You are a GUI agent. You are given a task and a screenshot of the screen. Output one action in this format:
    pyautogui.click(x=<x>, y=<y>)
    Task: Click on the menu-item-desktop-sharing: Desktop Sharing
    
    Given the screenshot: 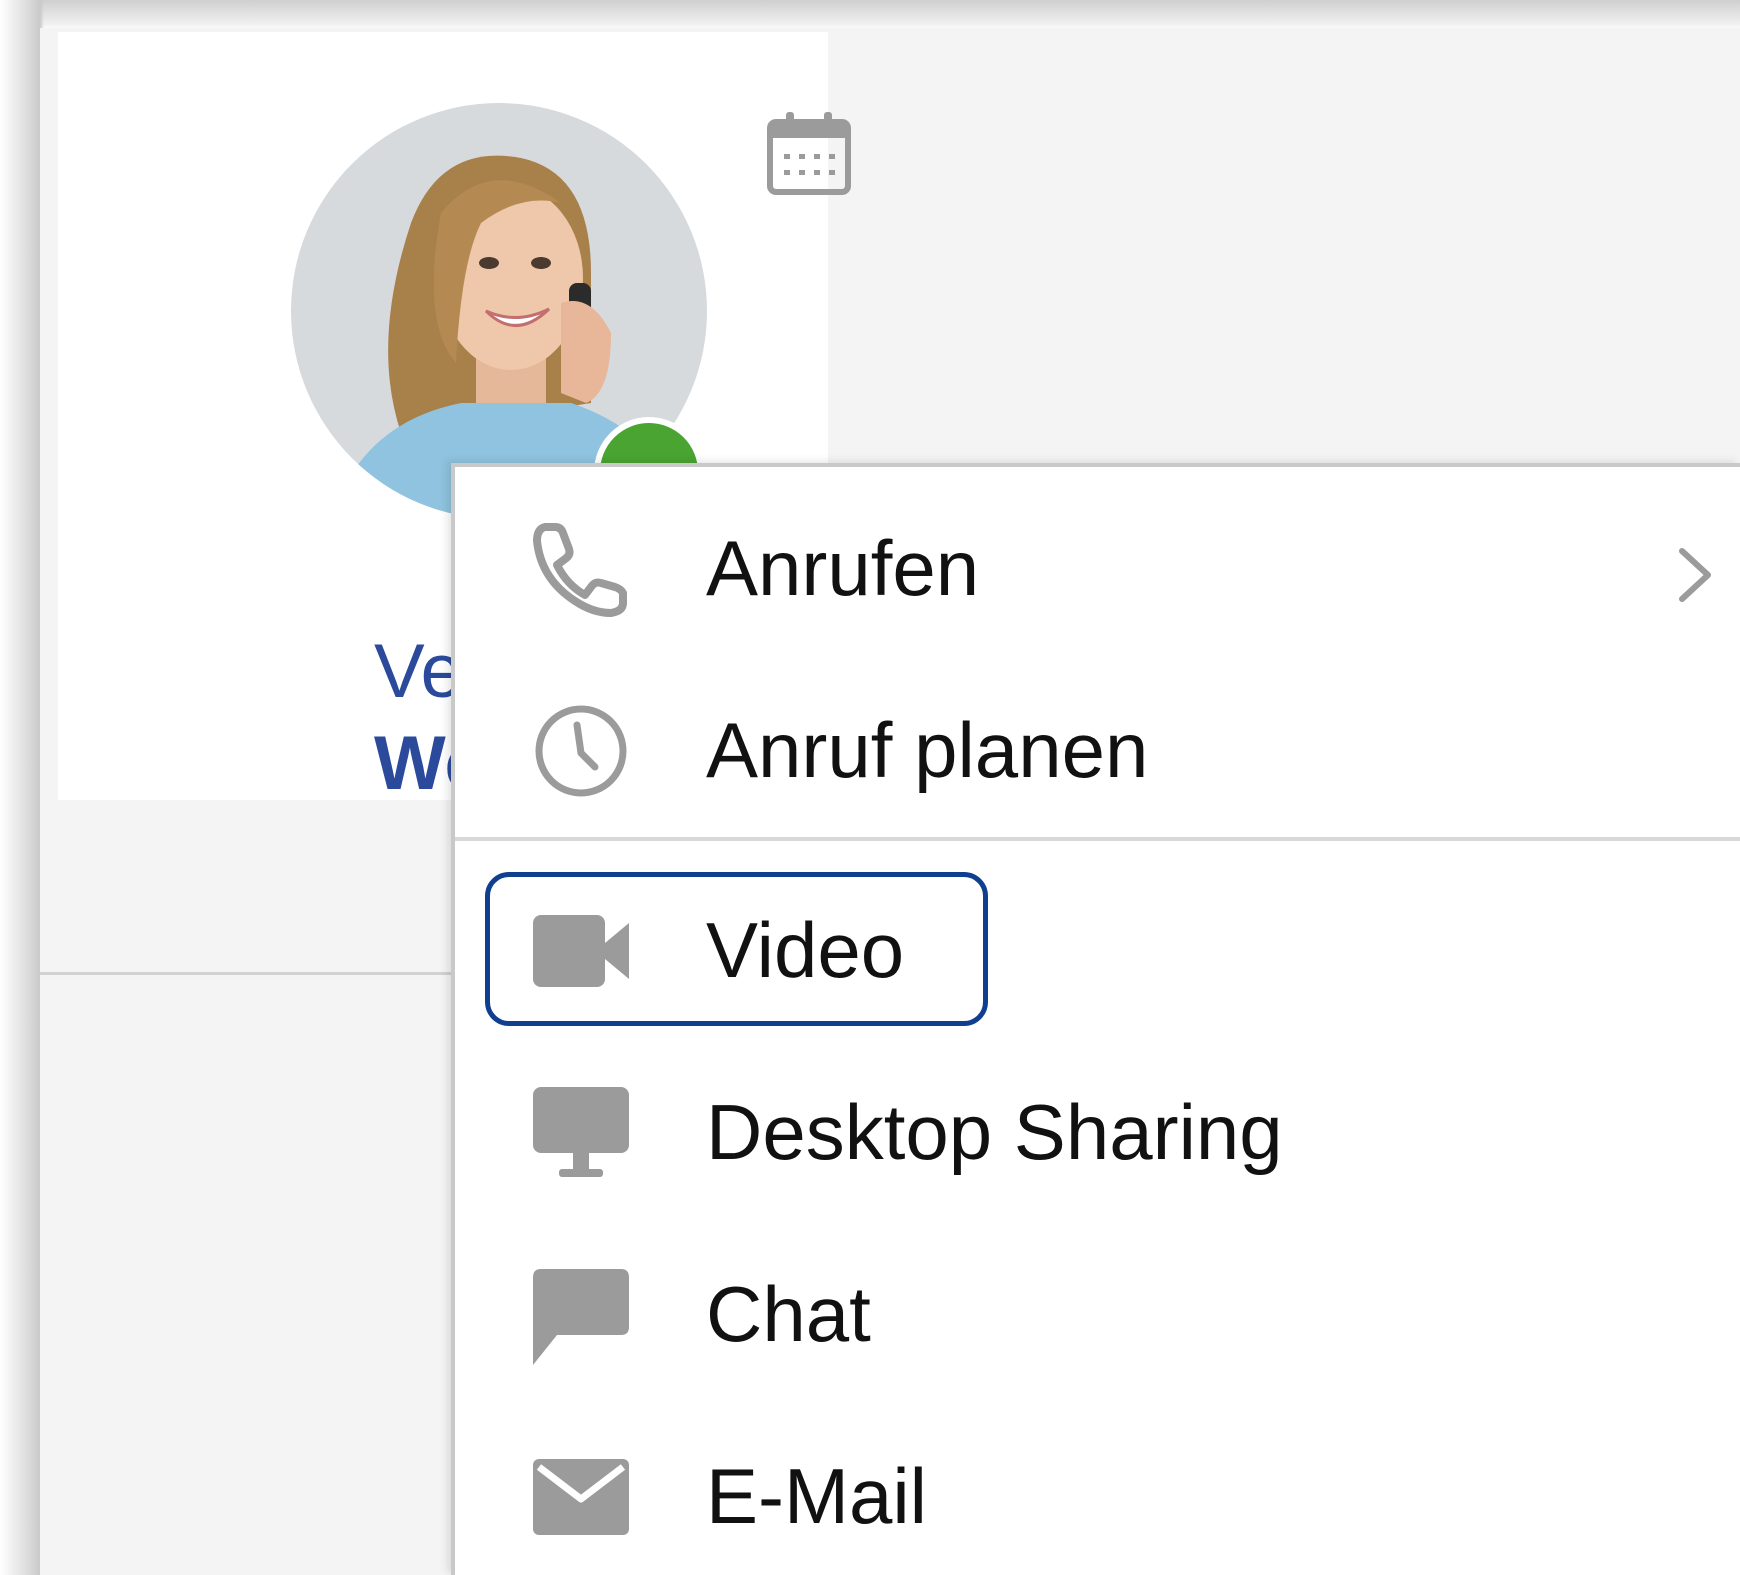 What is the action you would take?
    pyautogui.click(x=1097, y=1131)
    